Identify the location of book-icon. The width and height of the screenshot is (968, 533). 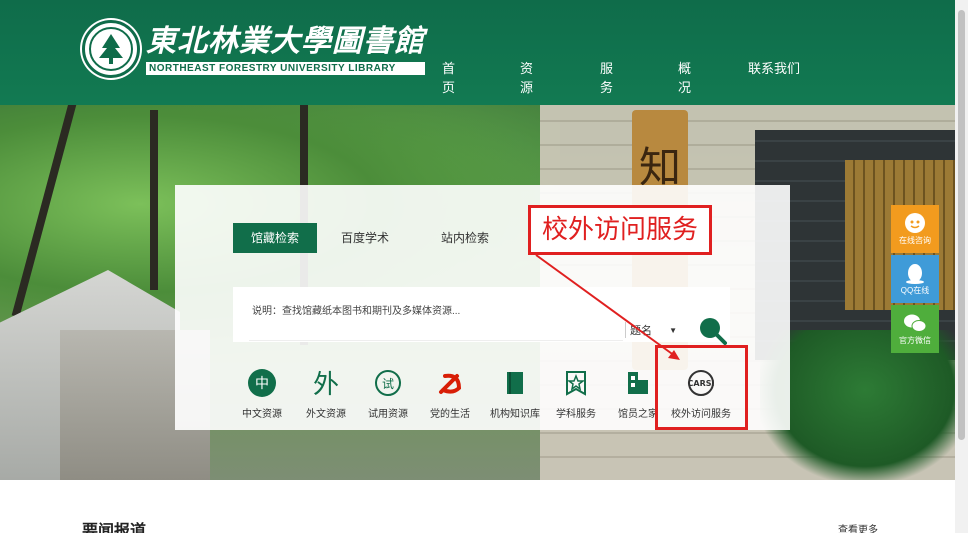
(515, 383).